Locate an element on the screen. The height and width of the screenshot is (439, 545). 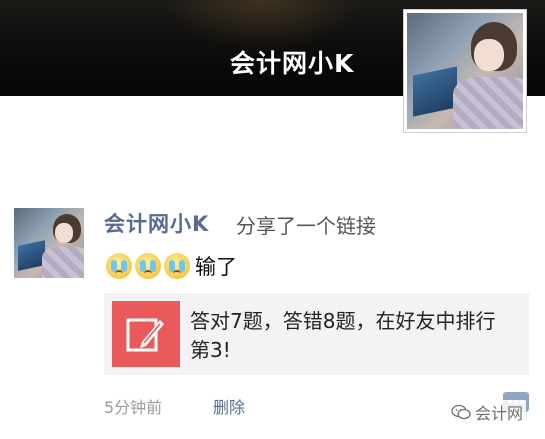
delete-button: 删除 is located at coordinates (229, 406).